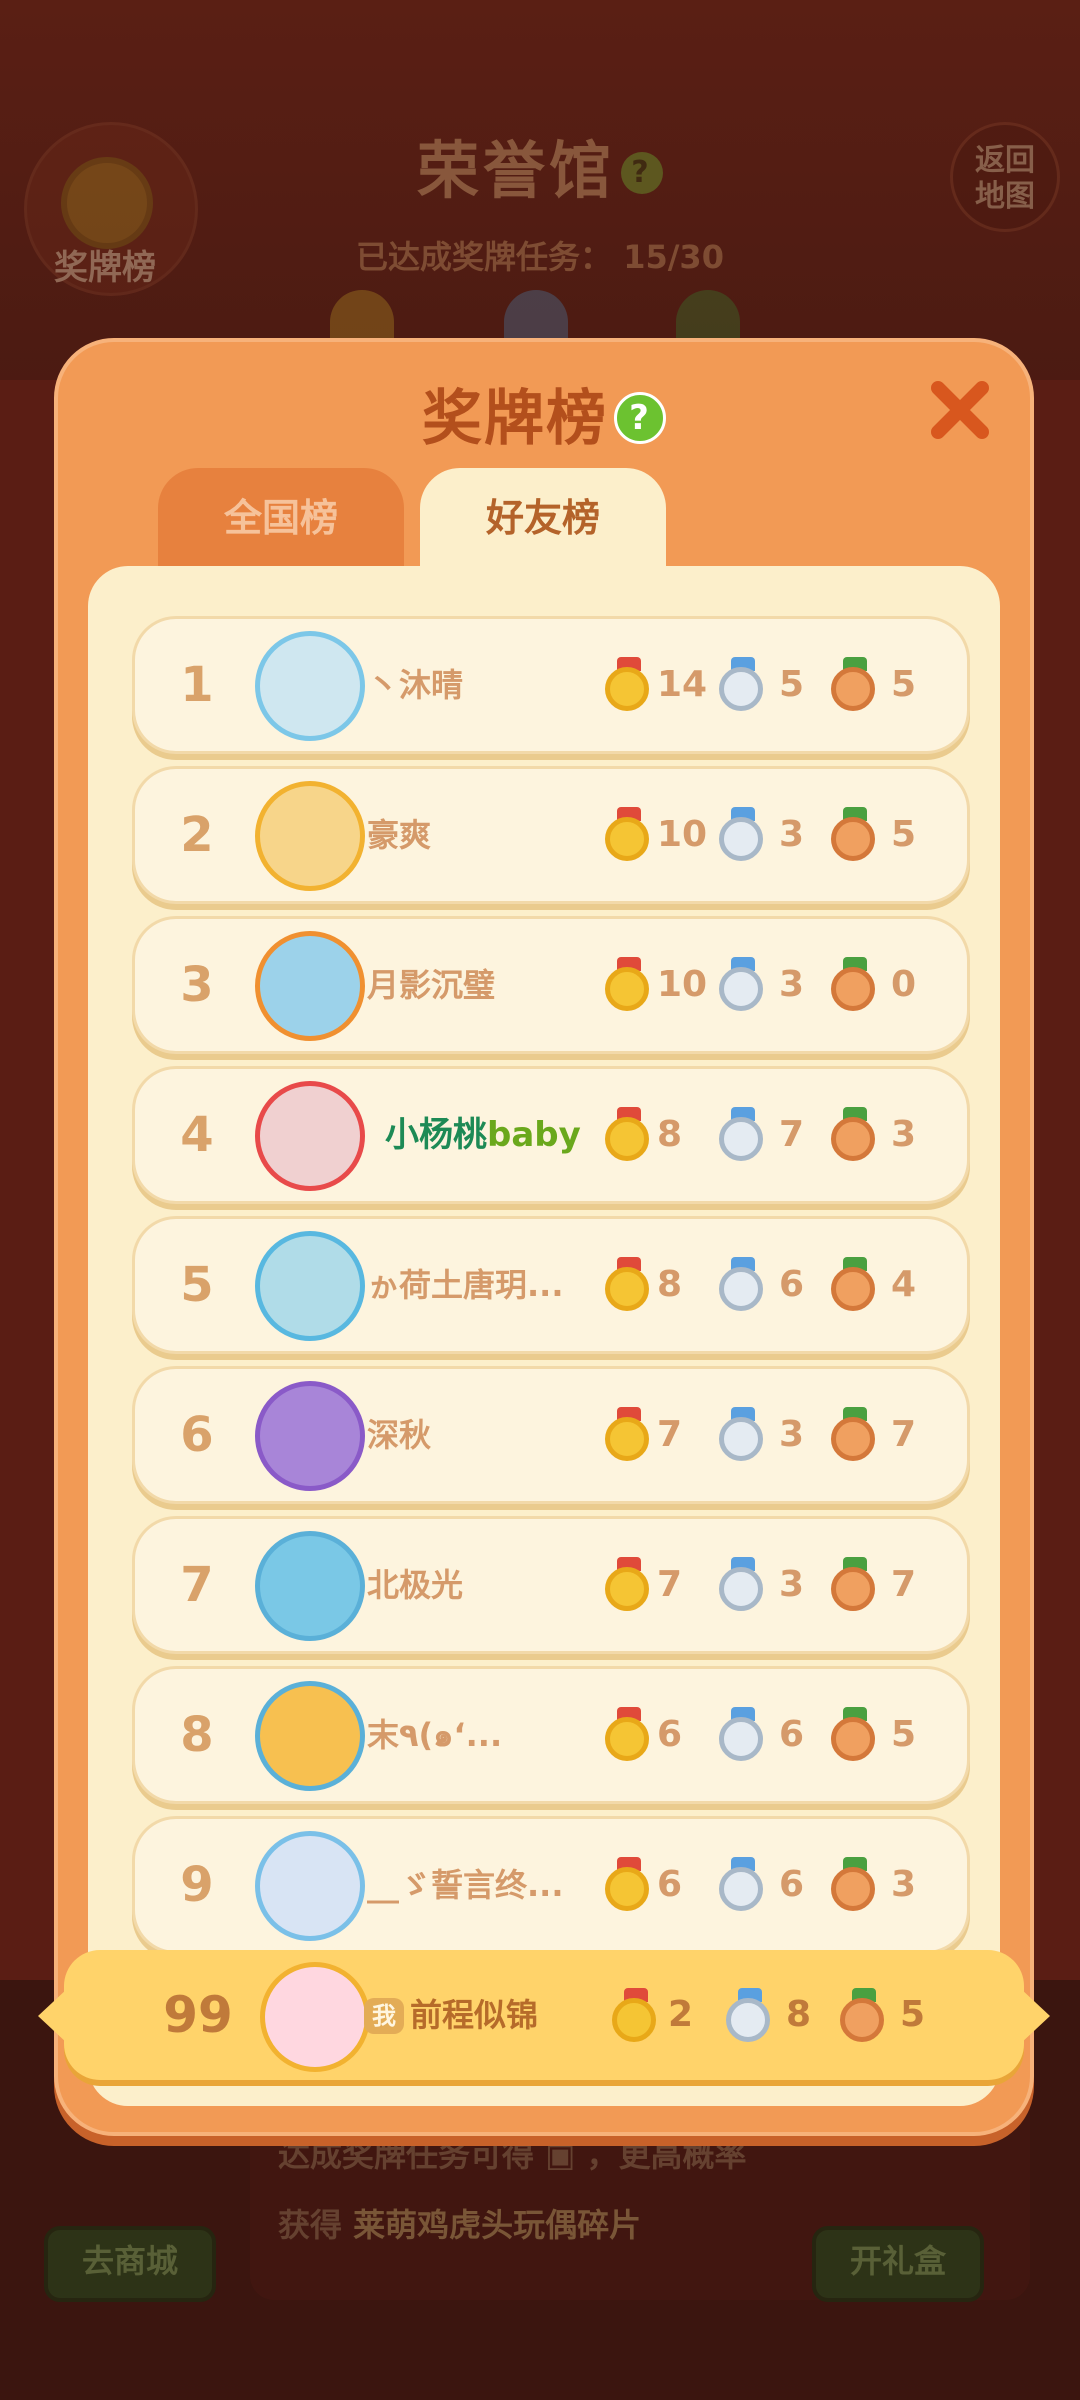 This screenshot has height=2400, width=1080. What do you see at coordinates (281, 518) in the screenshot?
I see `tab-national: 全国榜` at bounding box center [281, 518].